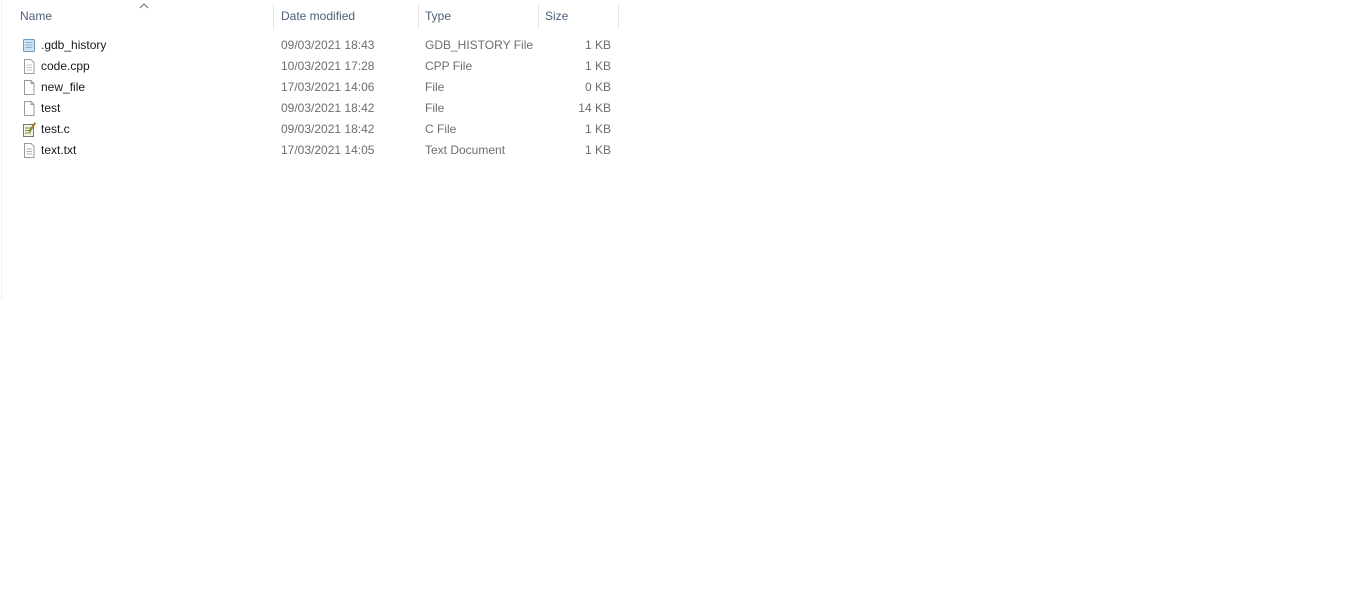 The image size is (1355, 596). I want to click on column-header-date-label: Date modified, so click(318, 16).